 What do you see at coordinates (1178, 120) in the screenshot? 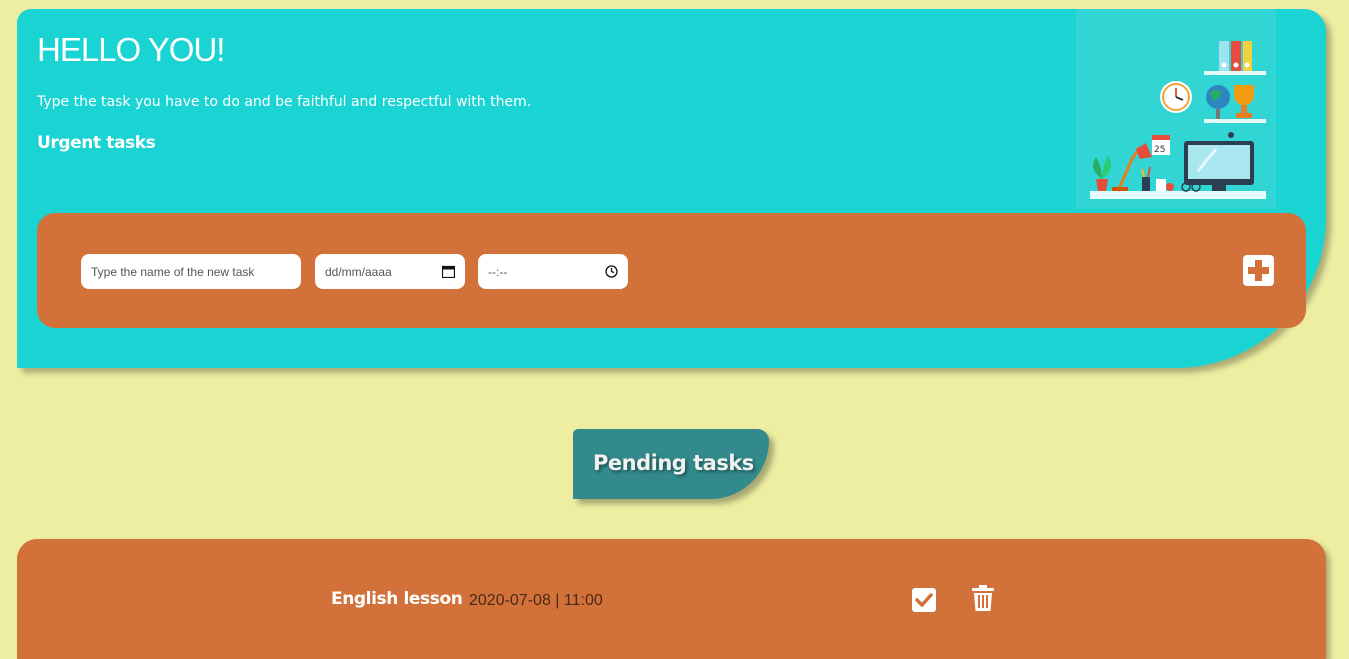
I see `desk-illustration-graphic: 25` at bounding box center [1178, 120].